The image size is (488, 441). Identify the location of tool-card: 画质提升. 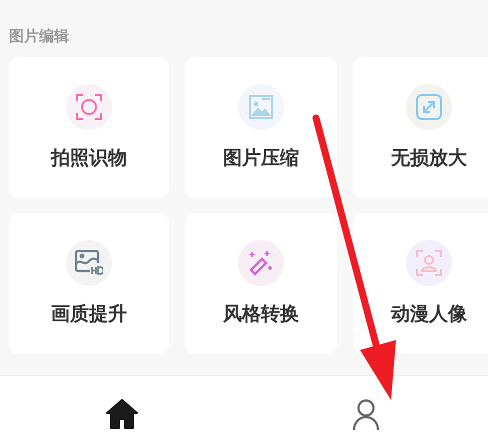
(89, 283).